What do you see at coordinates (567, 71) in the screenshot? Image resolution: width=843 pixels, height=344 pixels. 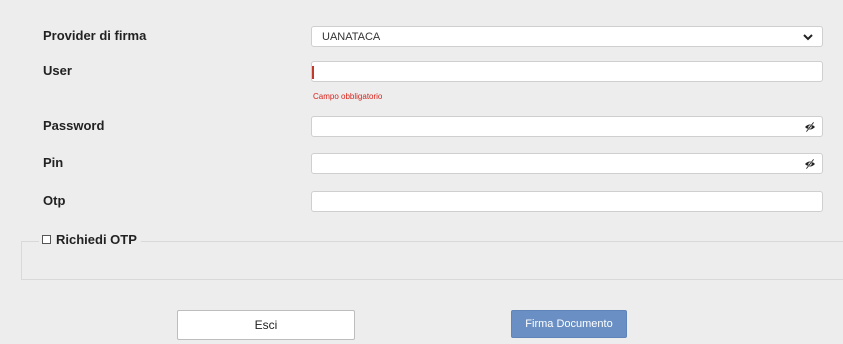 I see `user-input` at bounding box center [567, 71].